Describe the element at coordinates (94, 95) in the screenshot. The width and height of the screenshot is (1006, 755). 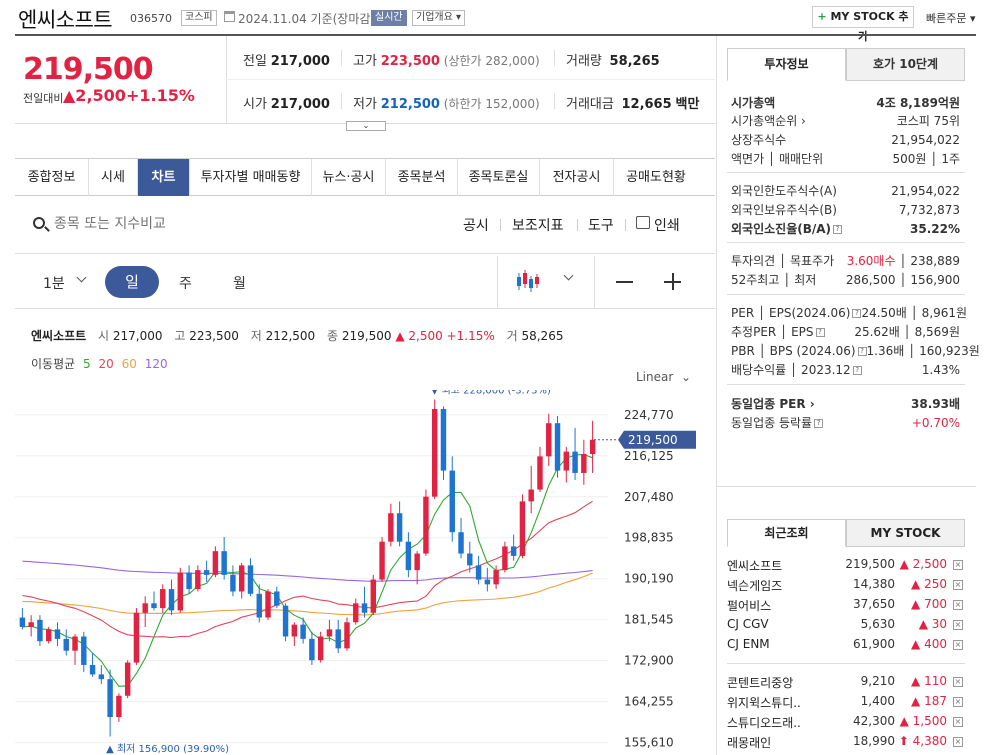
I see `change-amount: ▲2,500` at that location.